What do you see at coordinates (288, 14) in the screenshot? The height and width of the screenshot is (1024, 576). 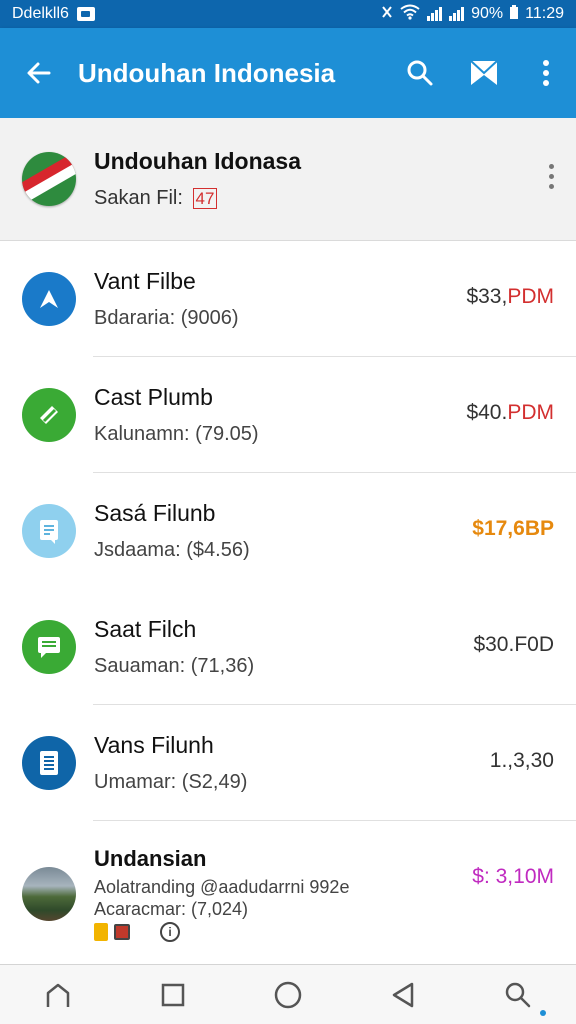 I see `status-bar: Ddelkll6 90% 11:29` at bounding box center [288, 14].